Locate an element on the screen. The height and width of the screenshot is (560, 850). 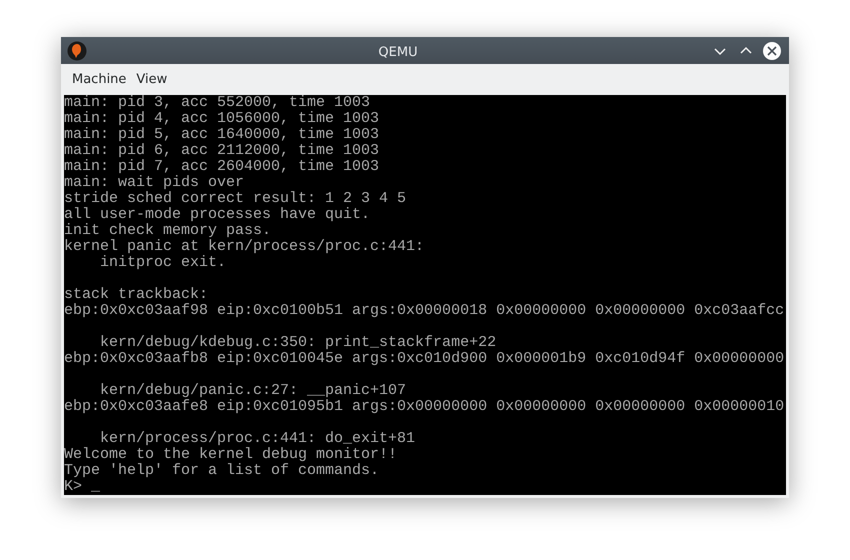
console-line: main: pid 4, acc 1056000, time 1003 is located at coordinates (222, 119).